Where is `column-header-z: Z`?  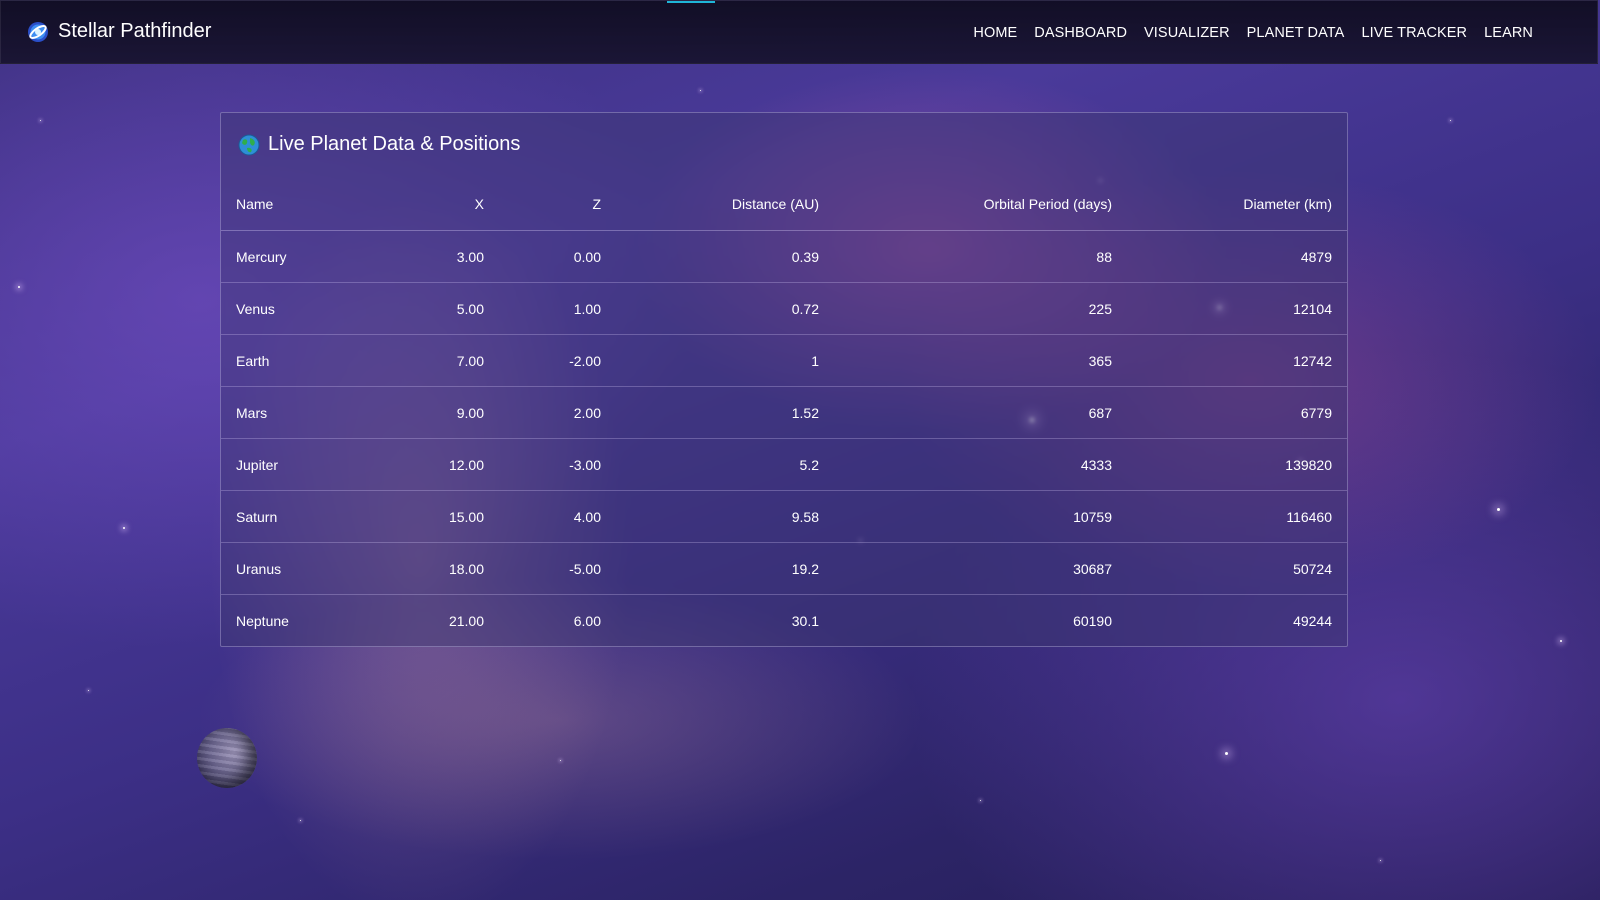
column-header-z: Z is located at coordinates (557, 204).